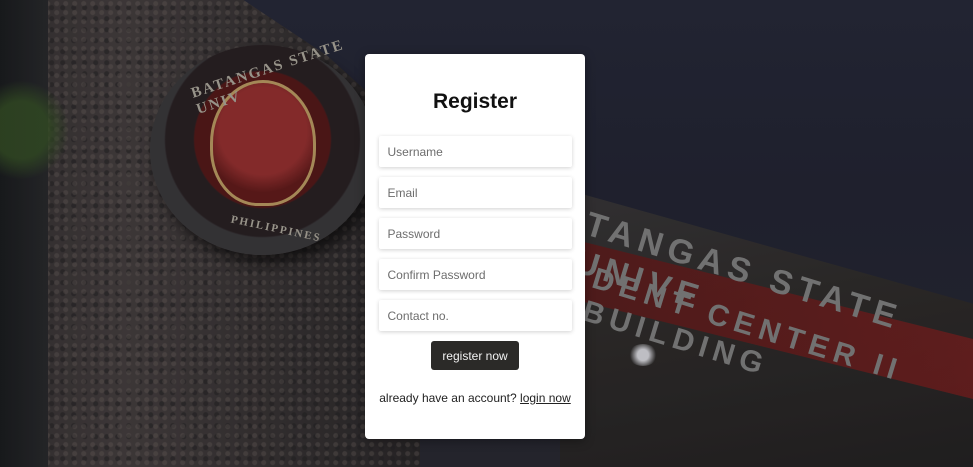  What do you see at coordinates (545, 398) in the screenshot?
I see `login-now-link: login now` at bounding box center [545, 398].